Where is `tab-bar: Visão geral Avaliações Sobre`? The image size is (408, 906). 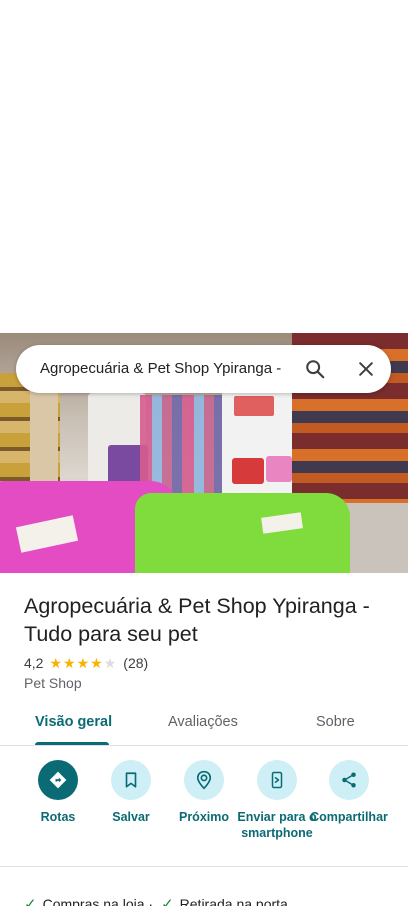
tab-bar: Visão geral Avaliações Sobre is located at coordinates (204, 725).